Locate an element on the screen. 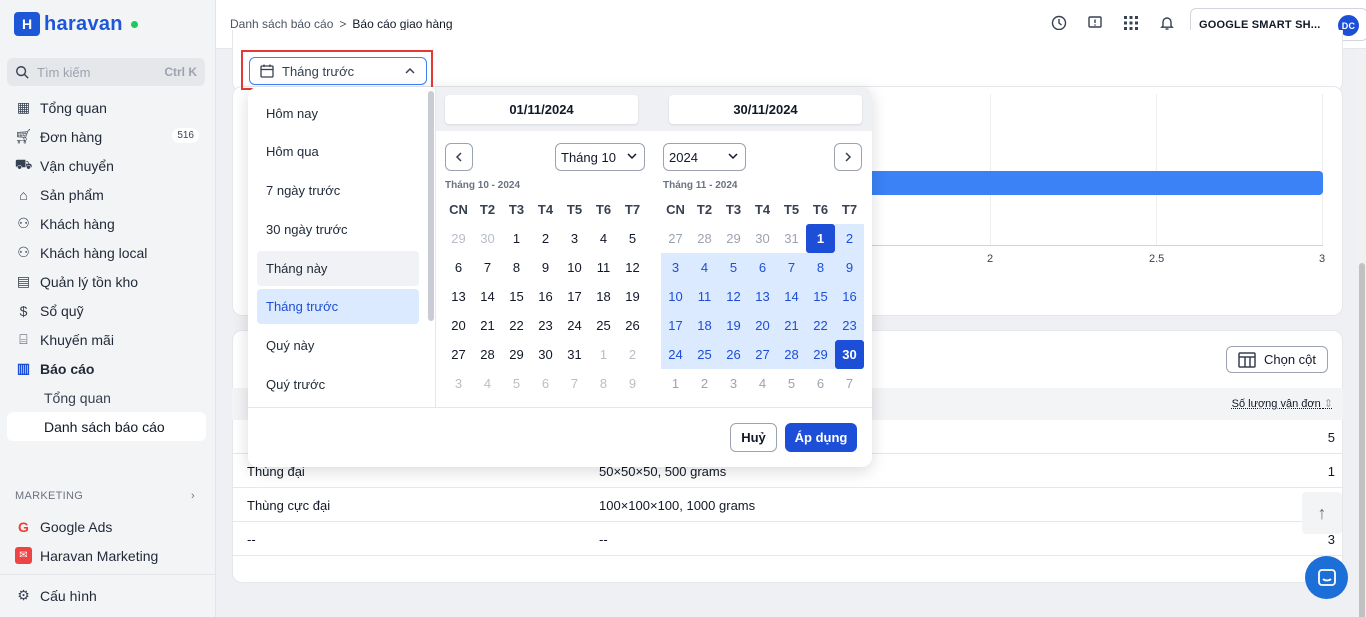 This screenshot has width=1366, height=617. calendar-day: 31 is located at coordinates (791, 238).